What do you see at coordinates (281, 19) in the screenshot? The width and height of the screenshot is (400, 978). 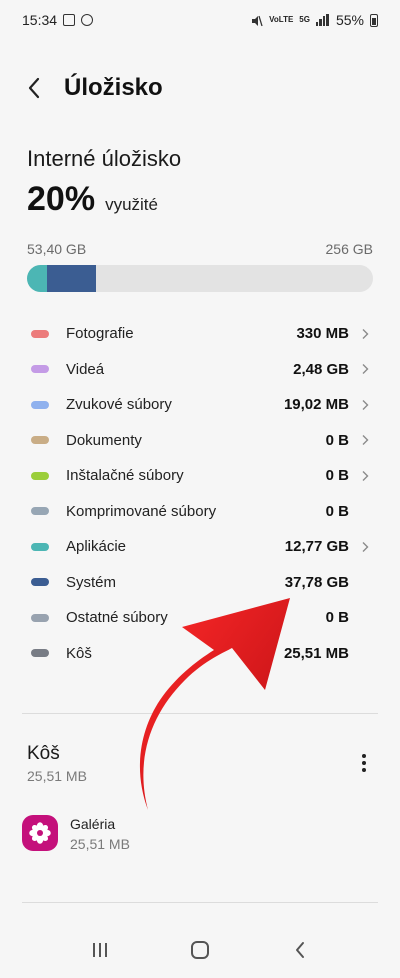 I see `volte-label: VoLTE` at bounding box center [281, 19].